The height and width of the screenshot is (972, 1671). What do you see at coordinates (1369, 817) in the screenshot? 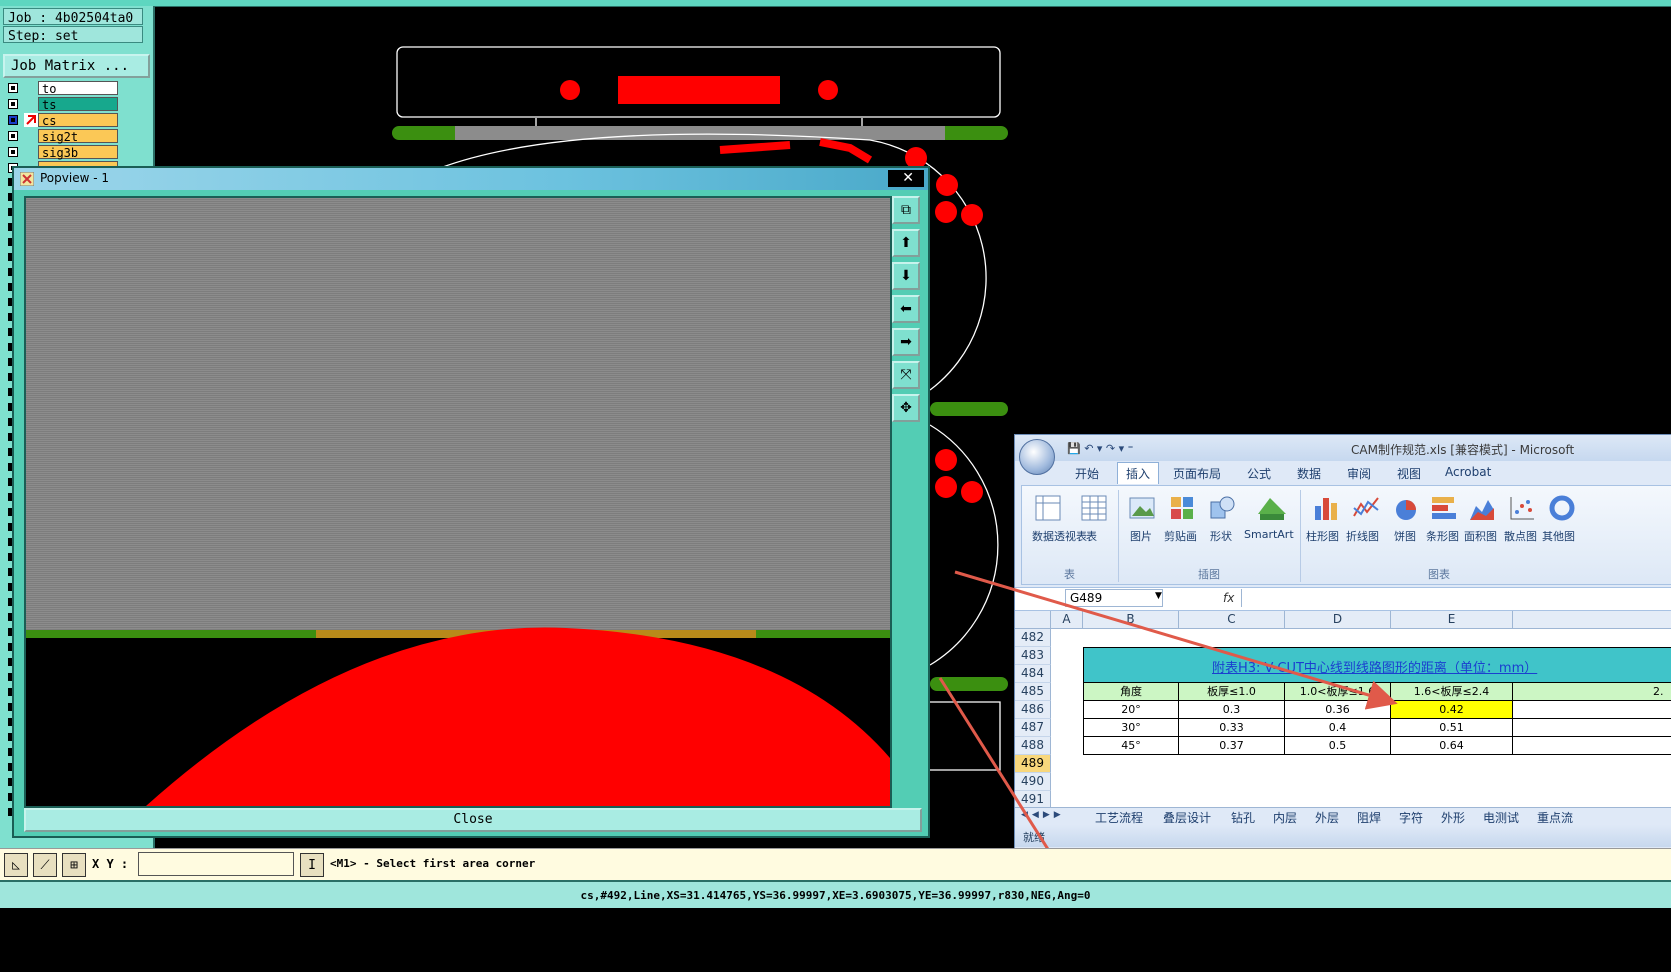
I see `sheet-tab: 阻焊` at bounding box center [1369, 817].